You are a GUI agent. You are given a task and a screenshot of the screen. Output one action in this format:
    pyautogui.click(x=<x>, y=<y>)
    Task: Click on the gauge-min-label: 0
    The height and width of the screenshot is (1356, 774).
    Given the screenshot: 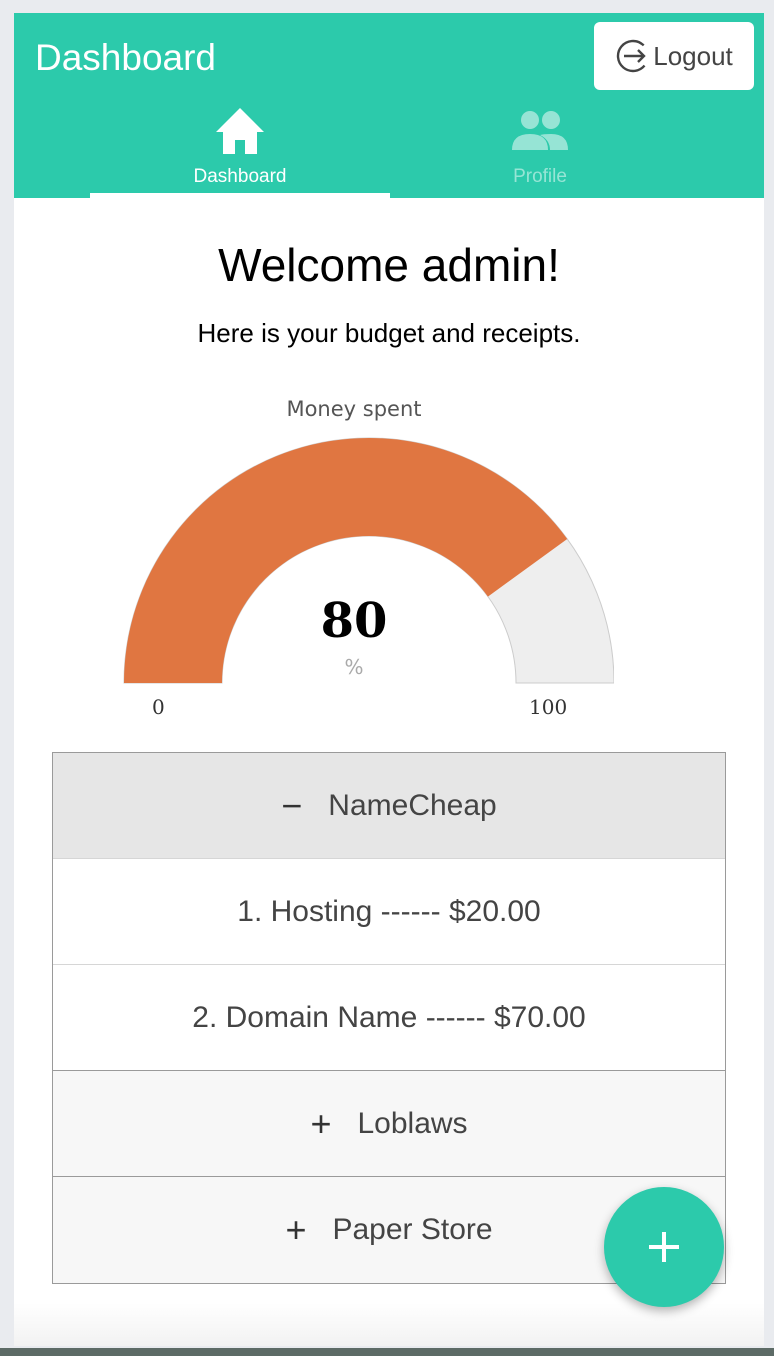 What is the action you would take?
    pyautogui.click(x=158, y=707)
    